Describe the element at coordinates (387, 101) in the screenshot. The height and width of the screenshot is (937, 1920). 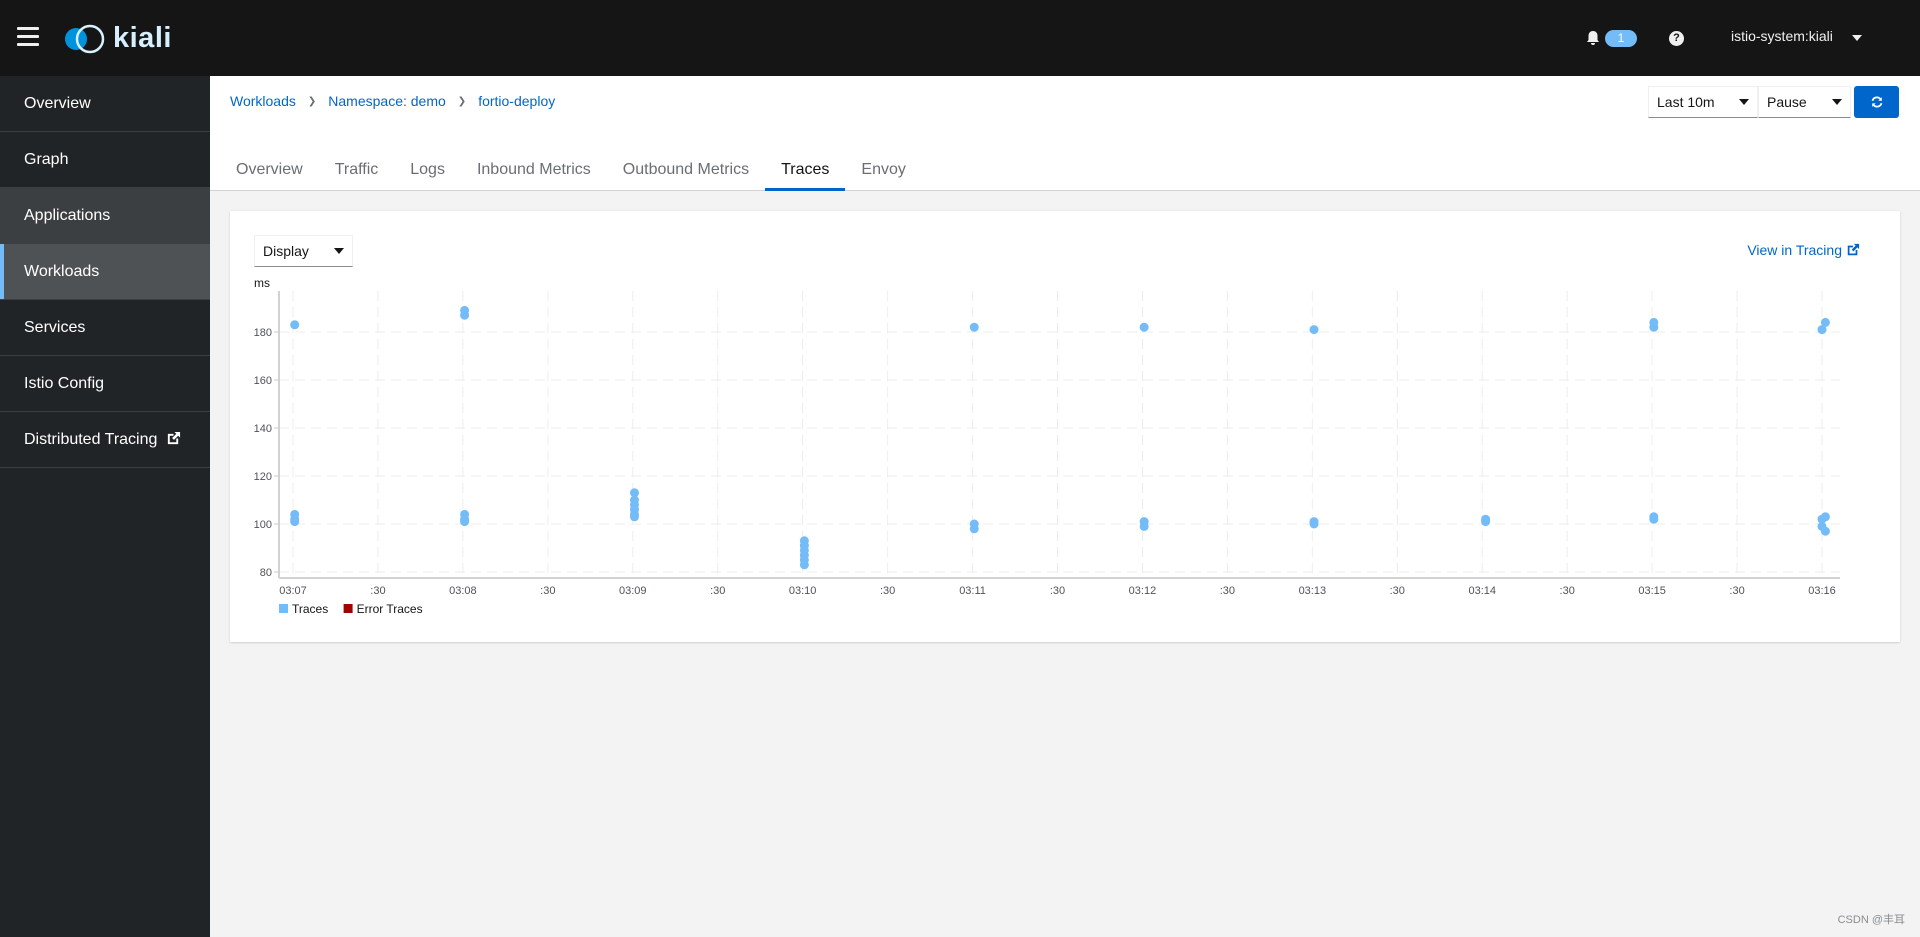
I see `breadcrumb-namespace: Namespace: demo` at that location.